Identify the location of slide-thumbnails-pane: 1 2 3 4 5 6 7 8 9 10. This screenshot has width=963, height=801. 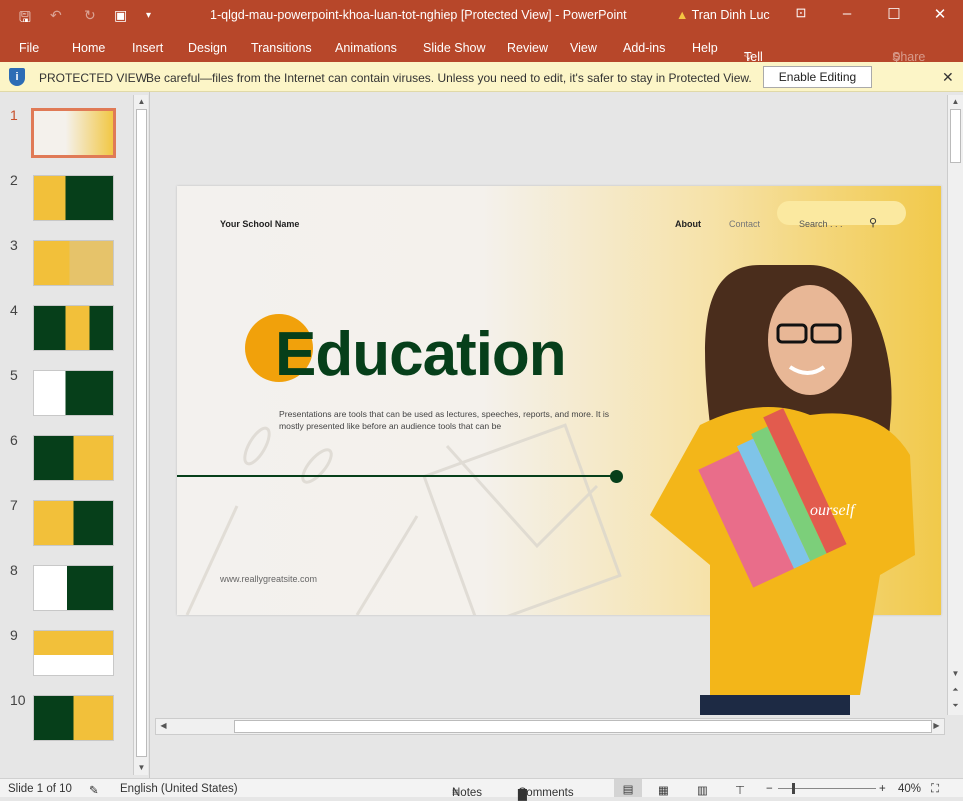
(75, 435).